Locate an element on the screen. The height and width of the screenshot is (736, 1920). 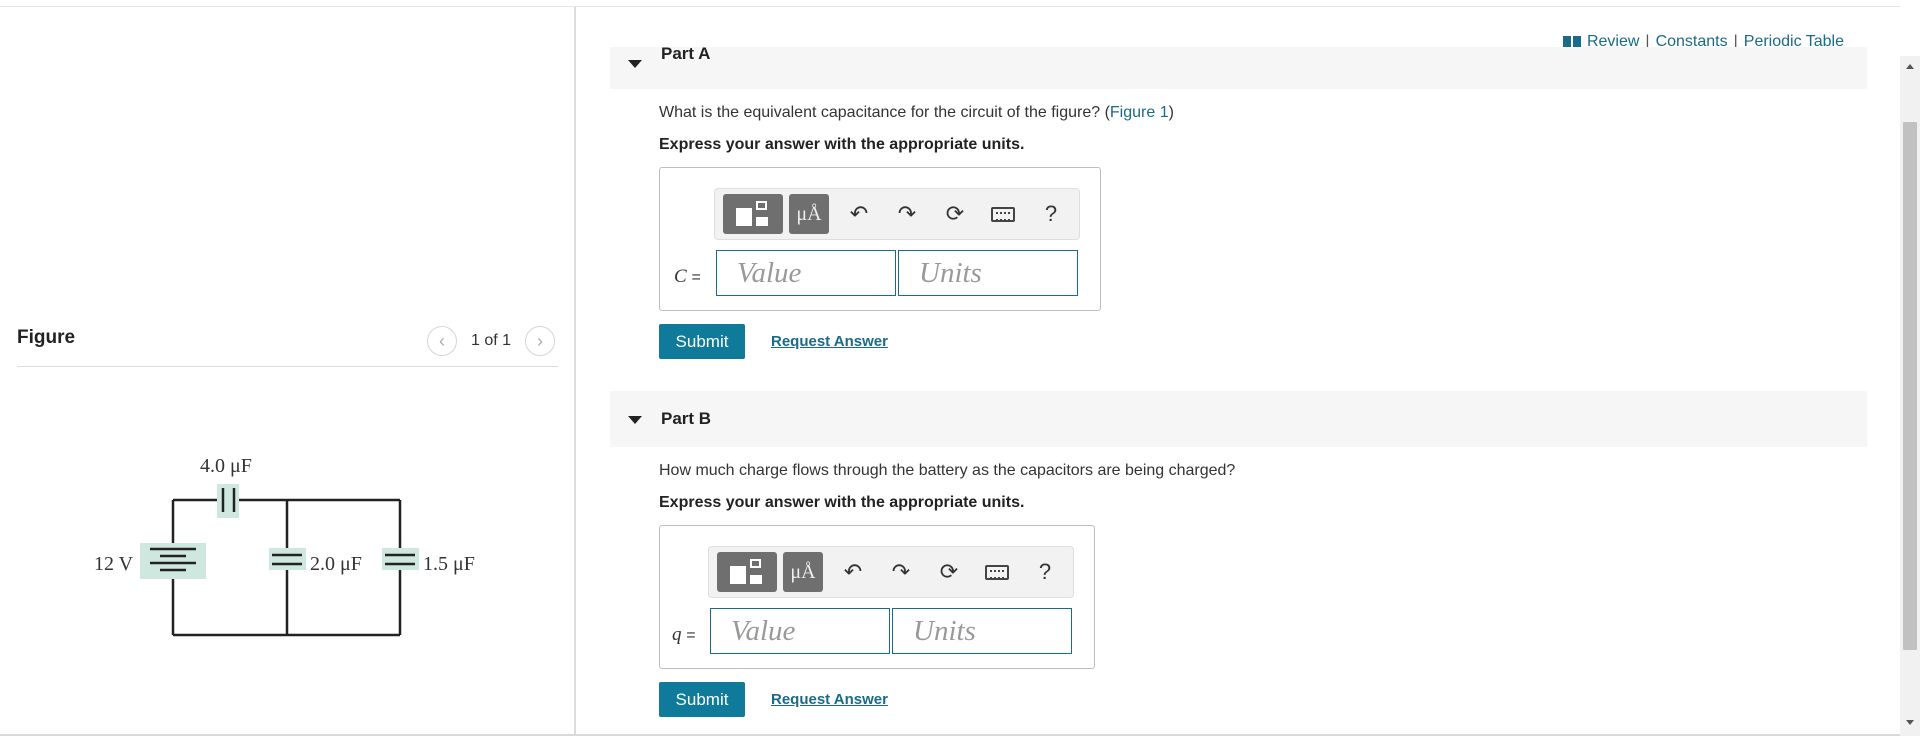
vertical-scrollbar is located at coordinates (1910, 396).